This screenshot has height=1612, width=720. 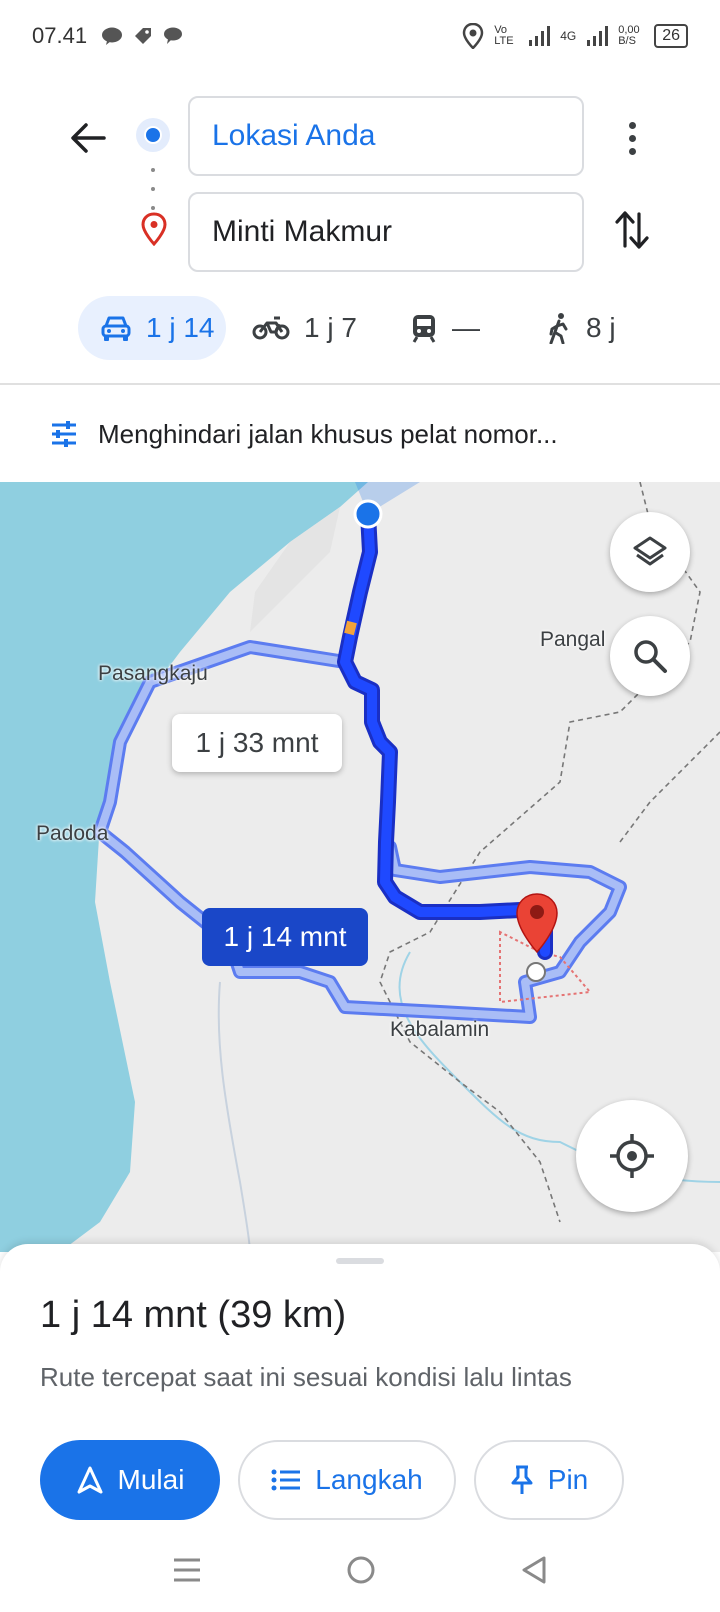 I want to click on car-icon, so click(x=116, y=328).